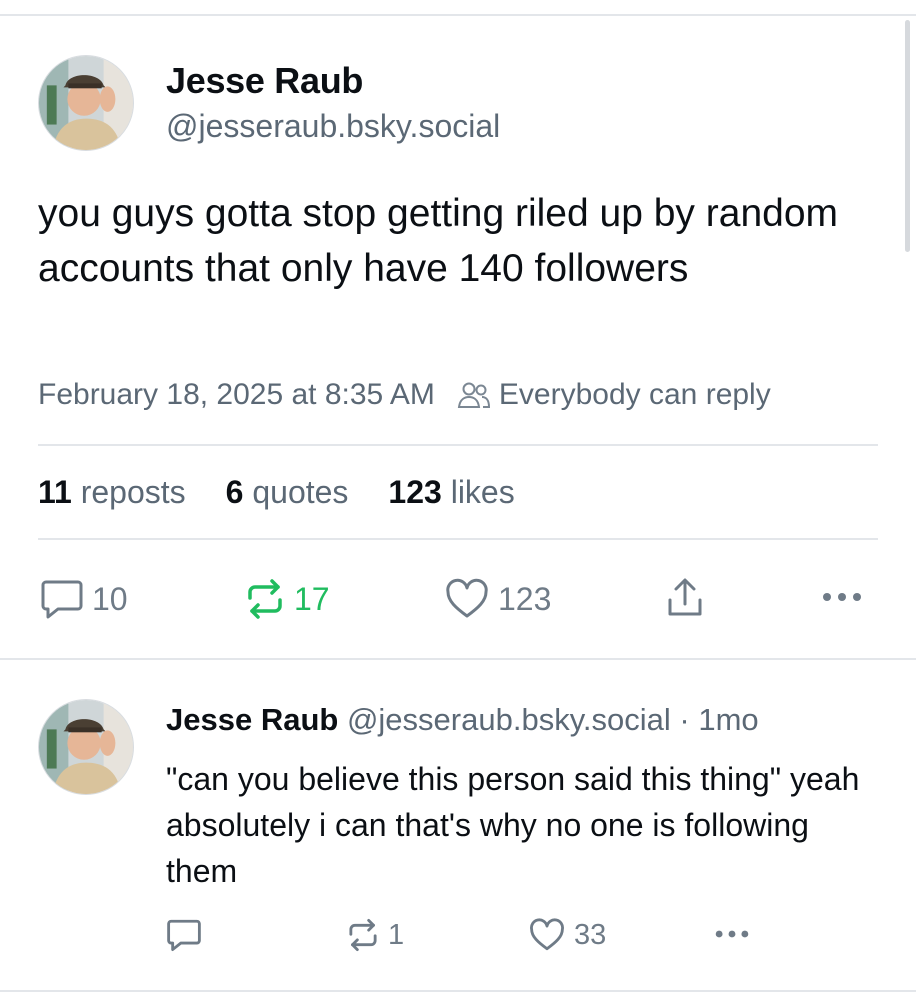  I want to click on reply-reply-button, so click(184, 935).